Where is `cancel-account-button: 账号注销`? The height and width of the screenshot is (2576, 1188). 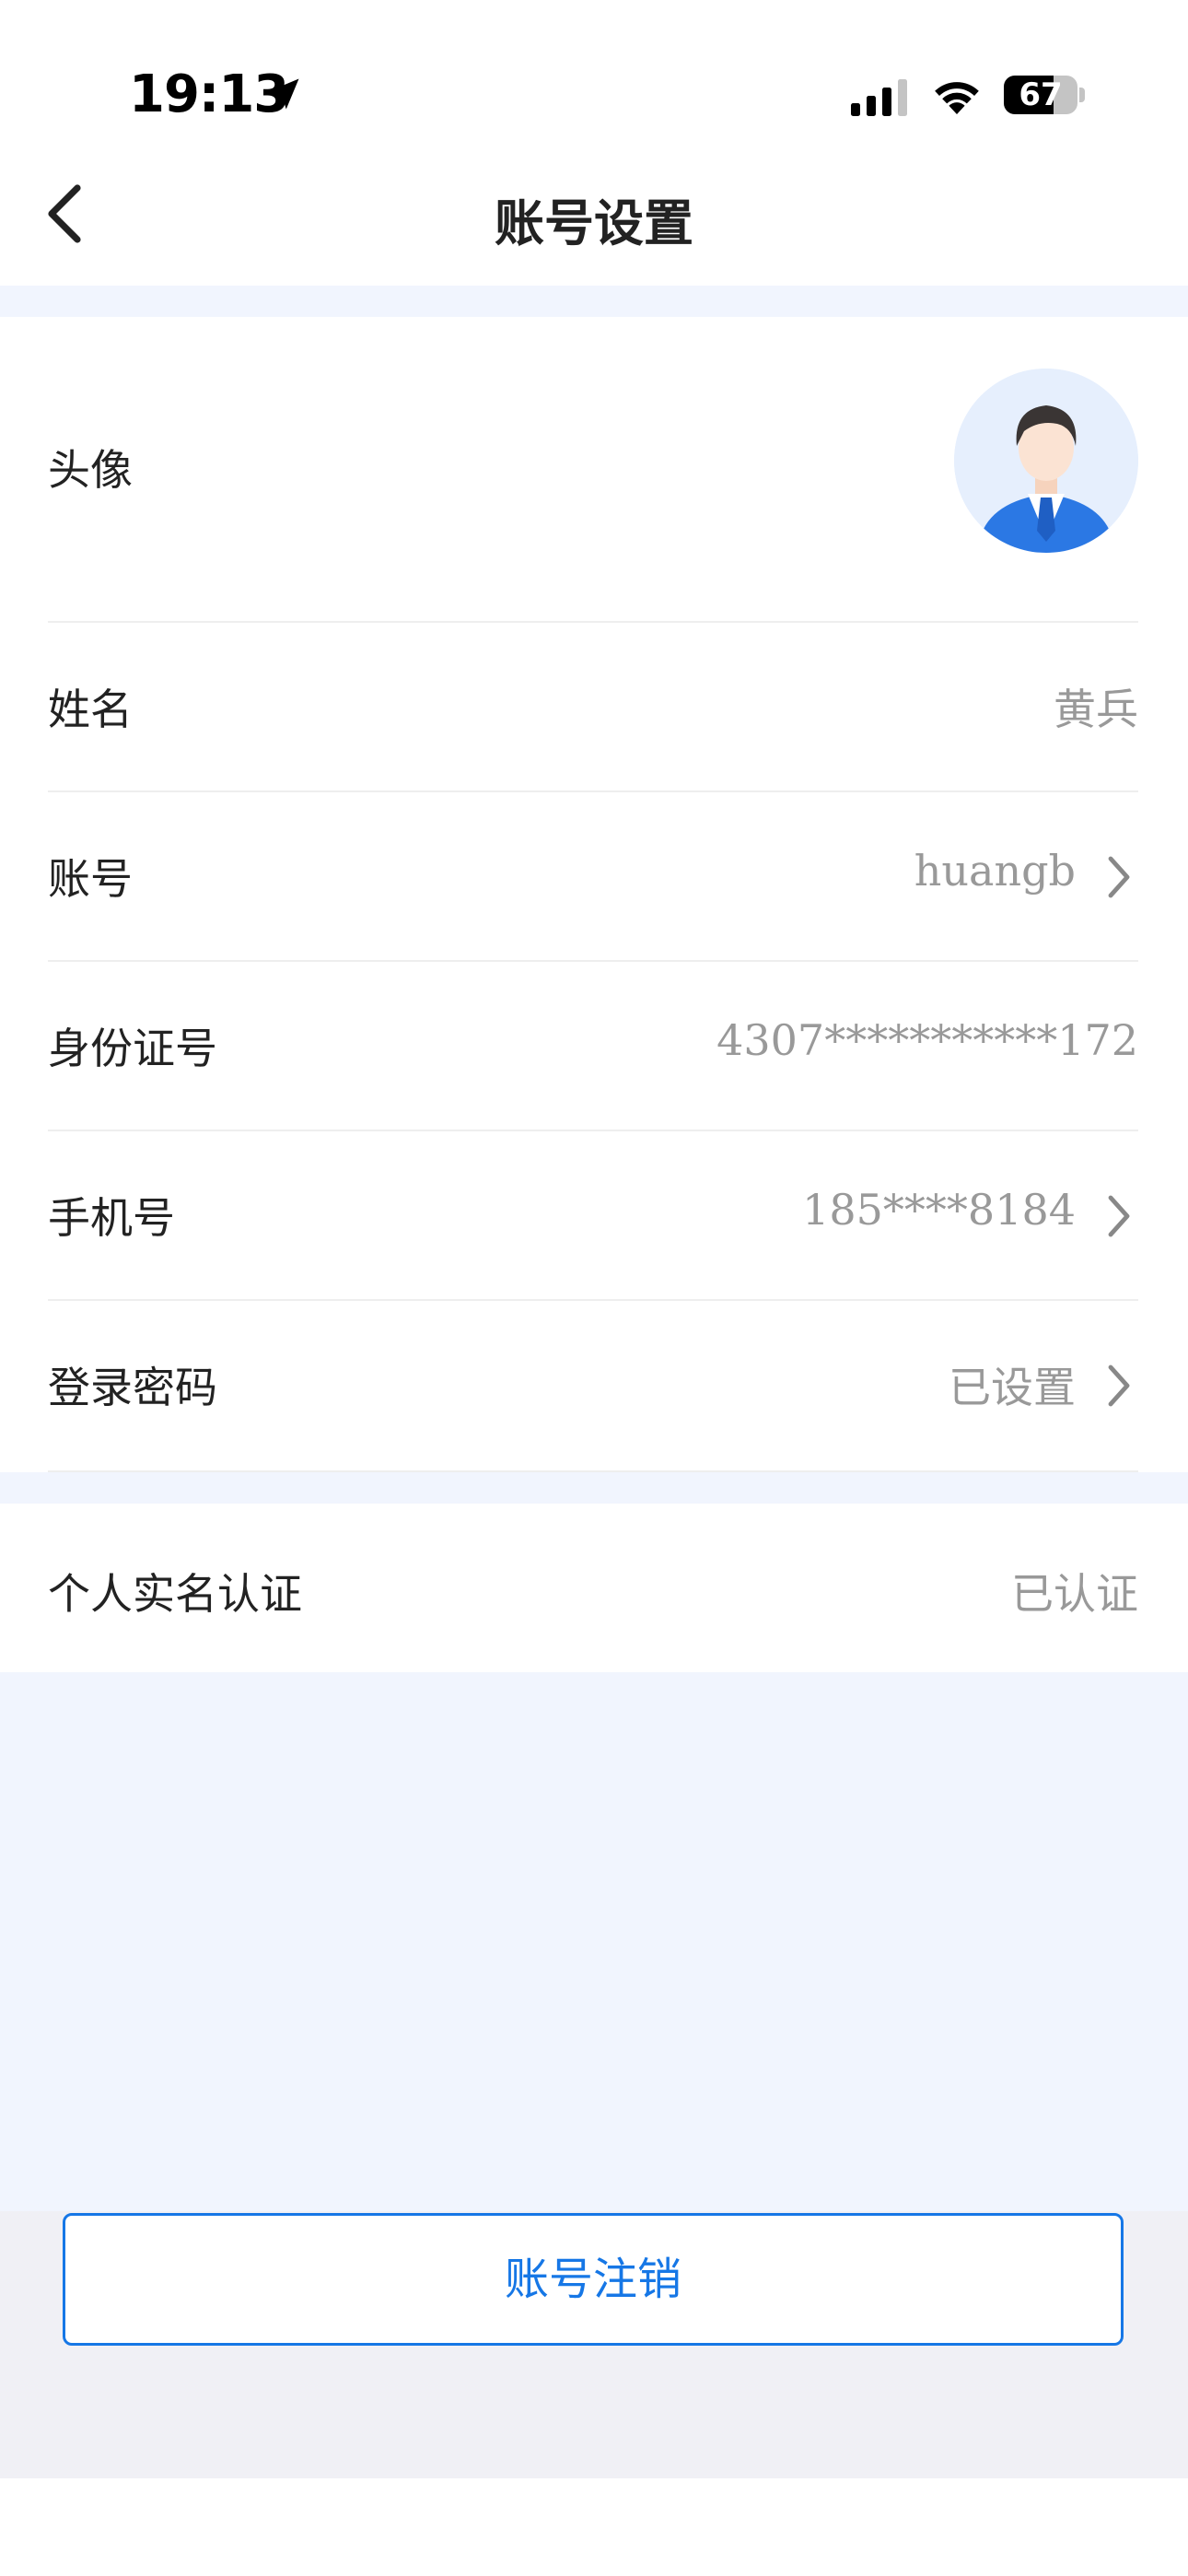 cancel-account-button: 账号注销 is located at coordinates (593, 2279).